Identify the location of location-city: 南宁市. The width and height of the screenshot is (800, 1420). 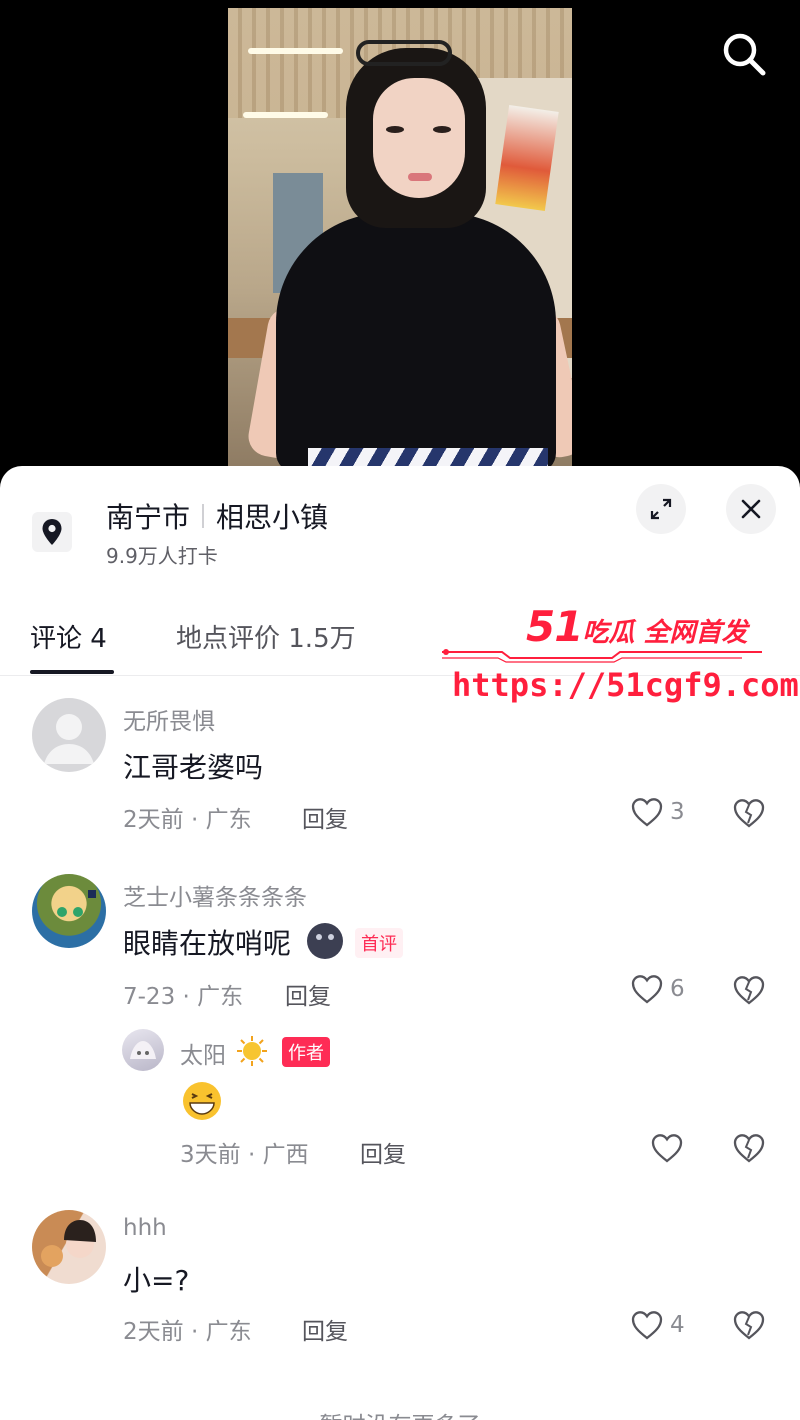
(148, 517).